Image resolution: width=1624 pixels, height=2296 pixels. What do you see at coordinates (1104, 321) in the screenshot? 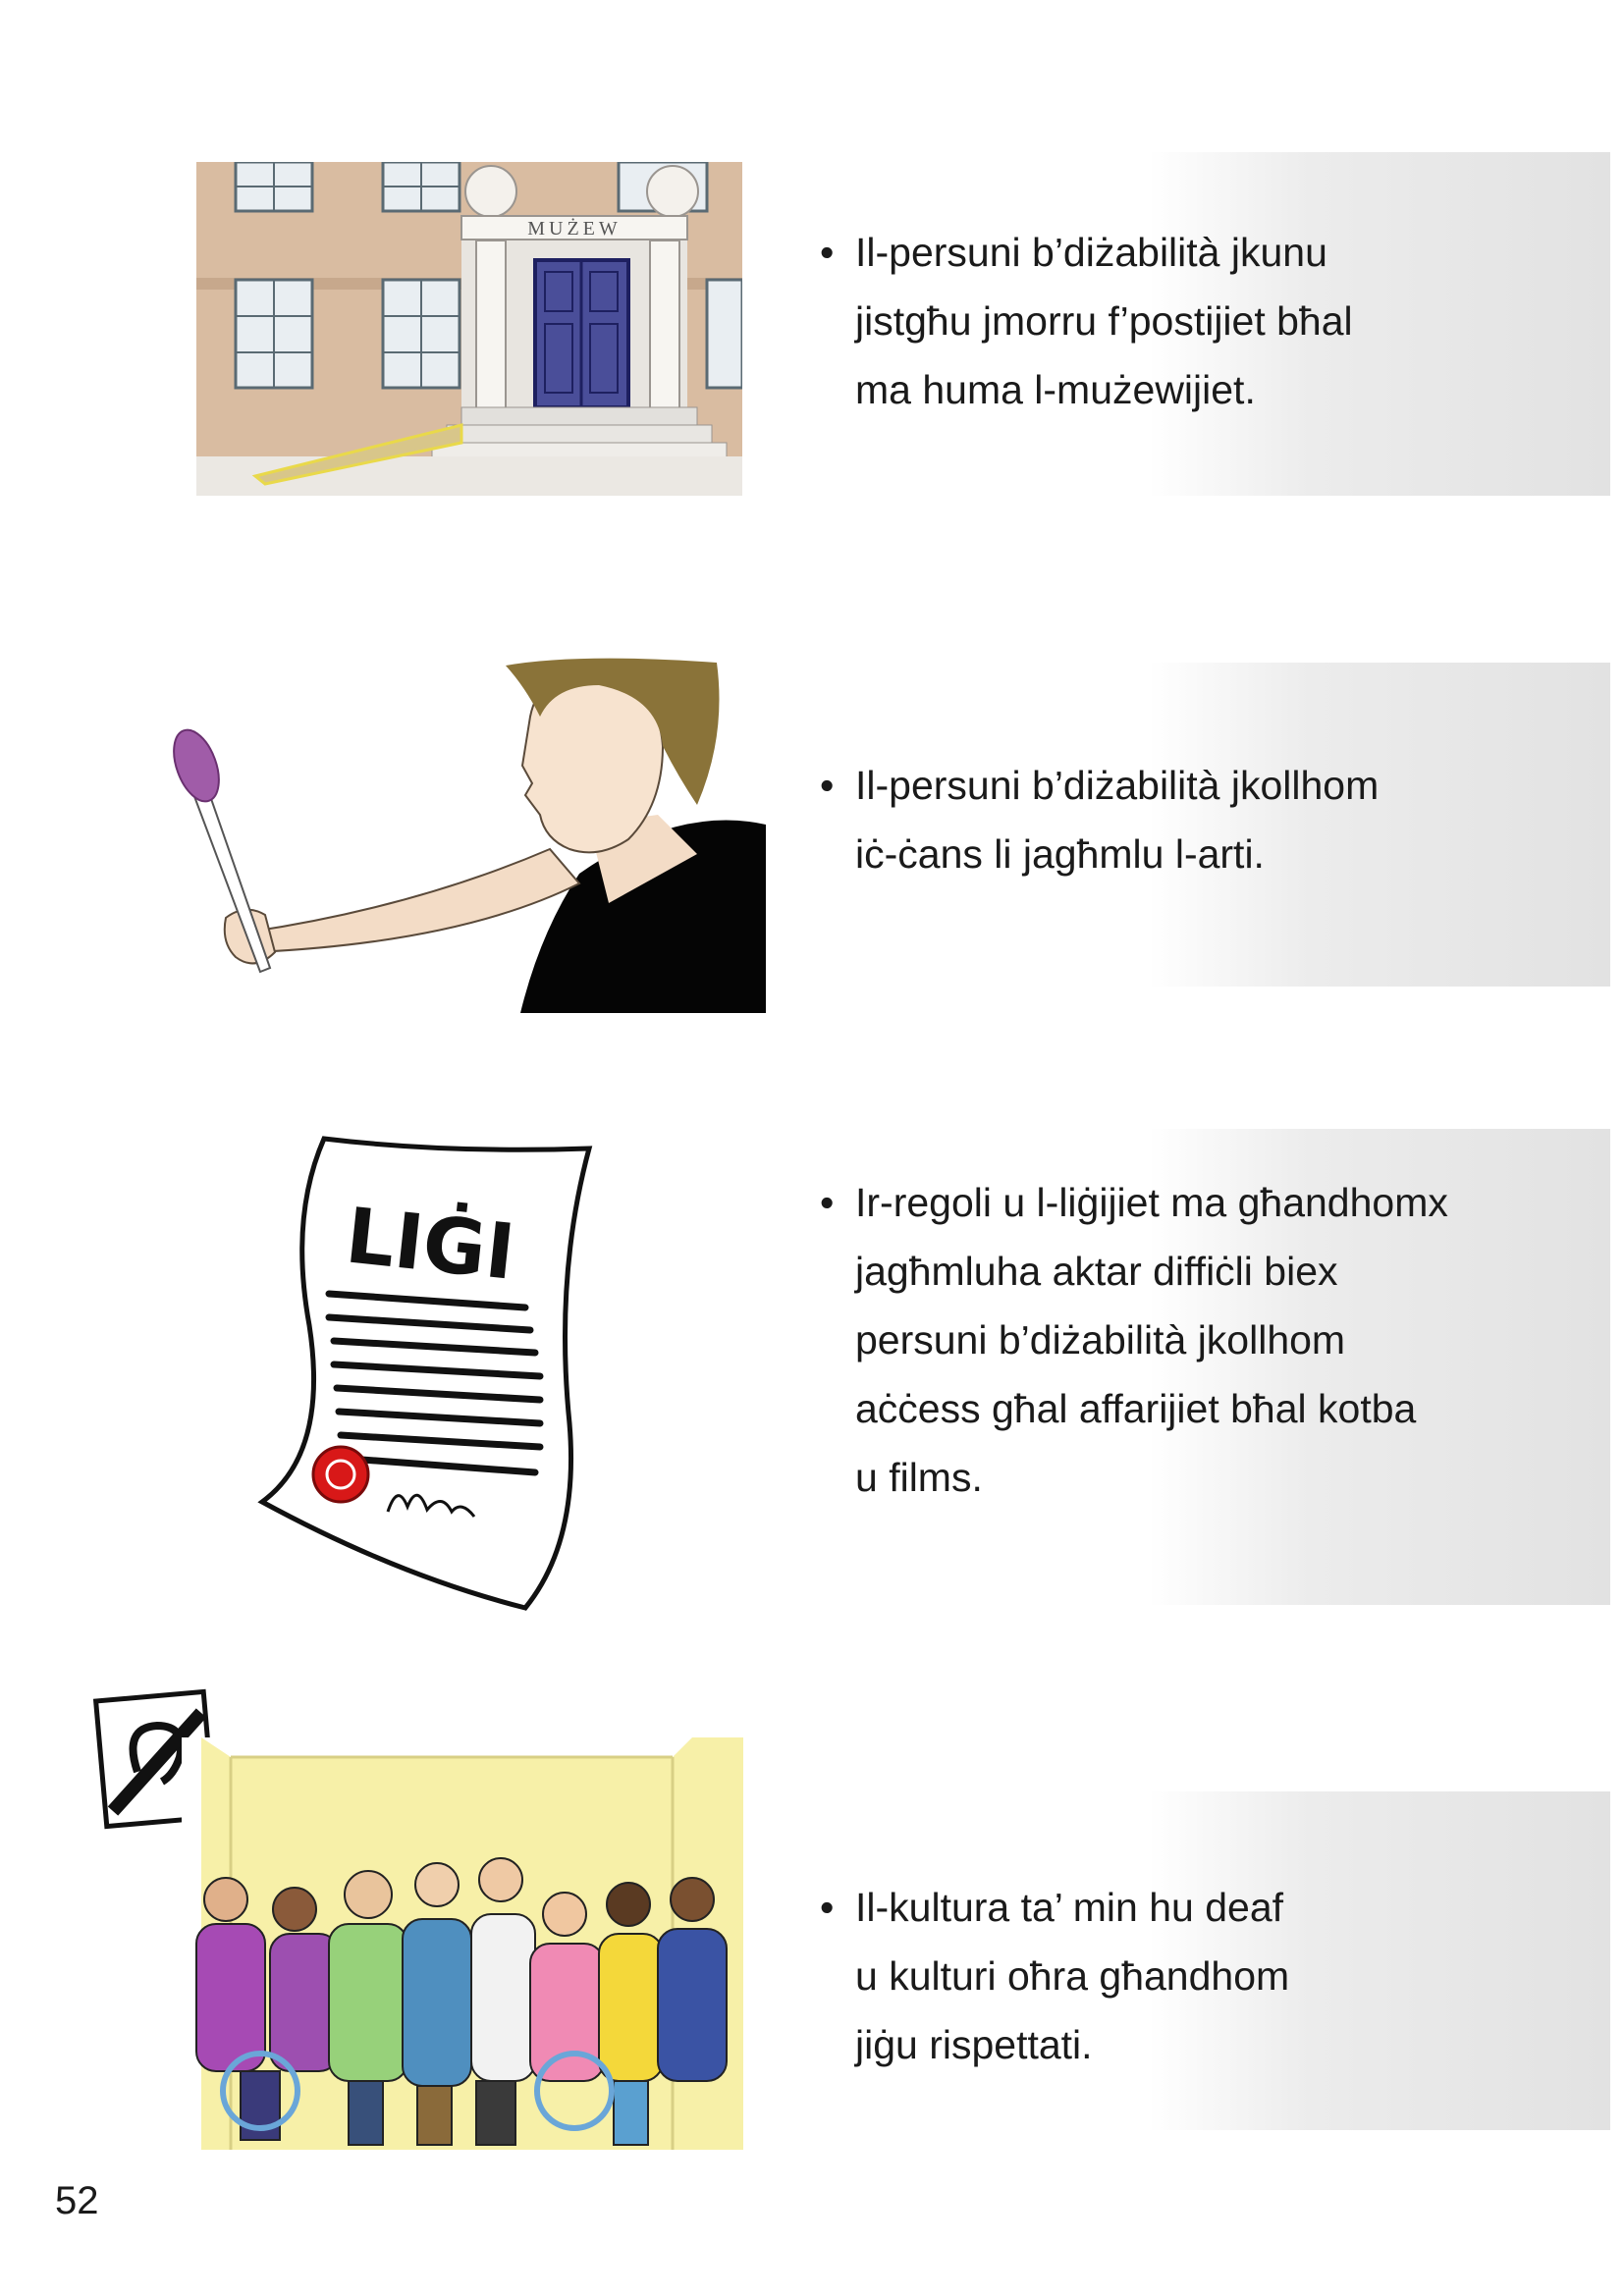
I see `text-line: jistgħu jmorru f’postijiet bħal` at bounding box center [1104, 321].